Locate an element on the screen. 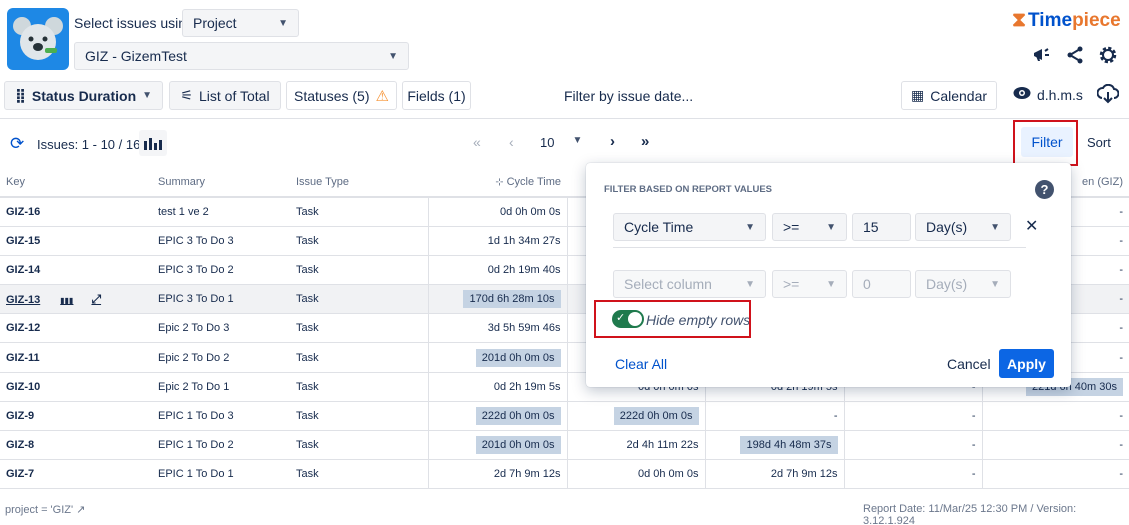 The width and height of the screenshot is (1129, 525). issue-summary: EPIC 3 To Do 2 is located at coordinates (221, 270).